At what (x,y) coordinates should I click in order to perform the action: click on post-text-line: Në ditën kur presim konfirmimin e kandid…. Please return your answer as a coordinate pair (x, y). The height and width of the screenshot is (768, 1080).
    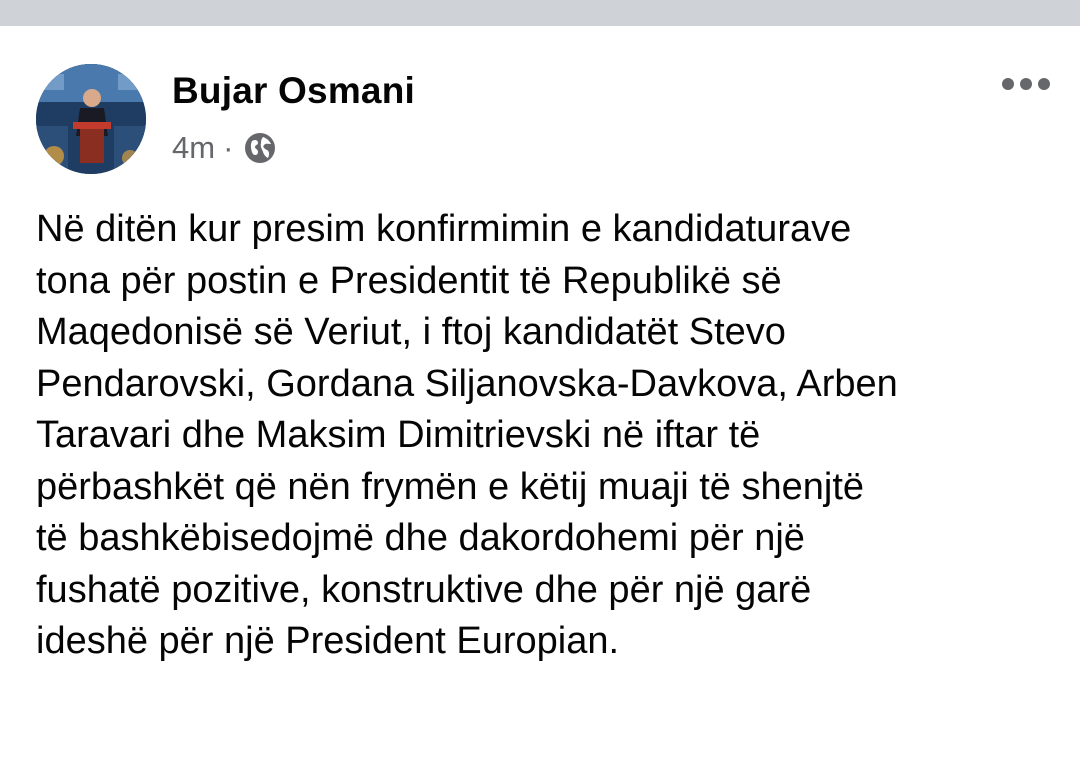
    Looking at the image, I should click on (444, 229).